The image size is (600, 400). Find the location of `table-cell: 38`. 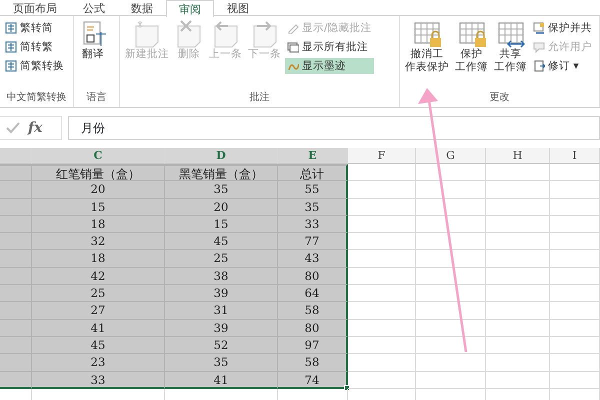

table-cell: 38 is located at coordinates (221, 277).